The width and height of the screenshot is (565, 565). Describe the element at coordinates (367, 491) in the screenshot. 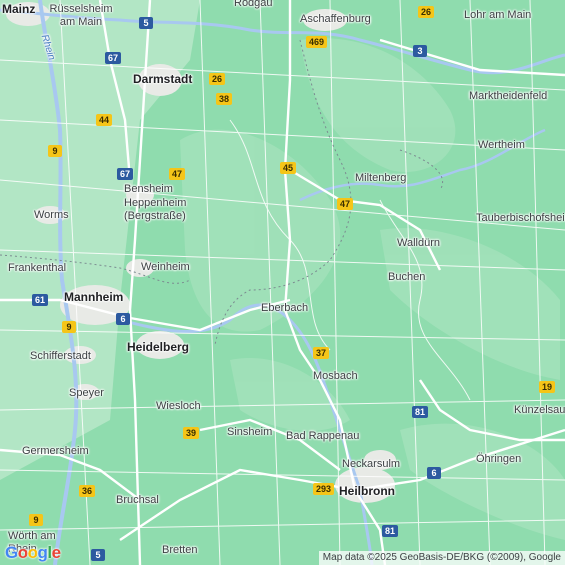

I see `place-label: Heilbronn` at that location.